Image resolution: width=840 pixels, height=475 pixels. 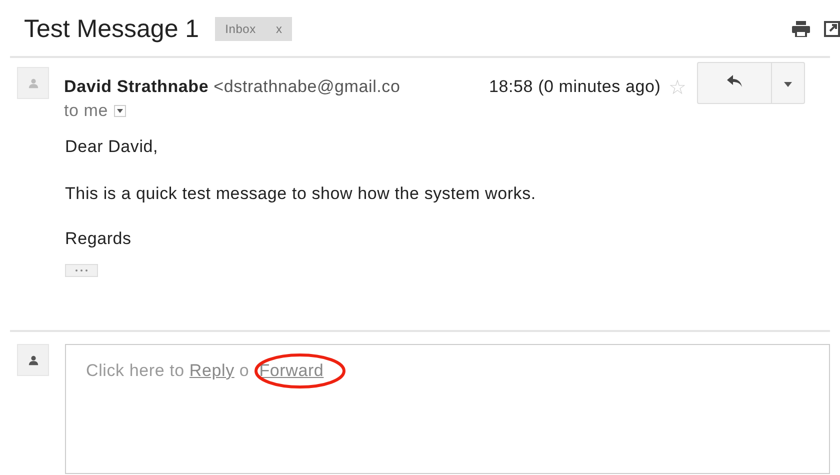 What do you see at coordinates (112, 29) in the screenshot?
I see `email-subject: Test Message 1` at bounding box center [112, 29].